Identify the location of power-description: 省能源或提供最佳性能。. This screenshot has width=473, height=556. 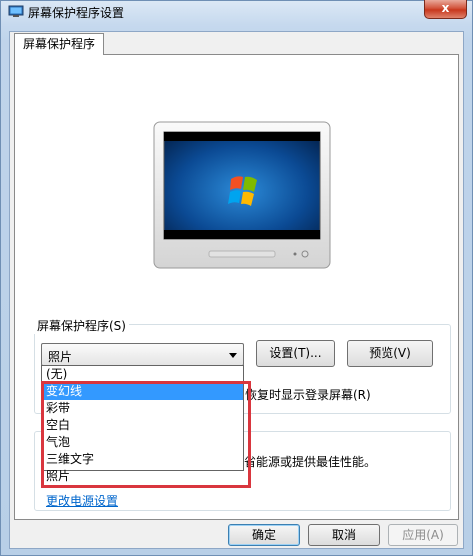
(310, 462).